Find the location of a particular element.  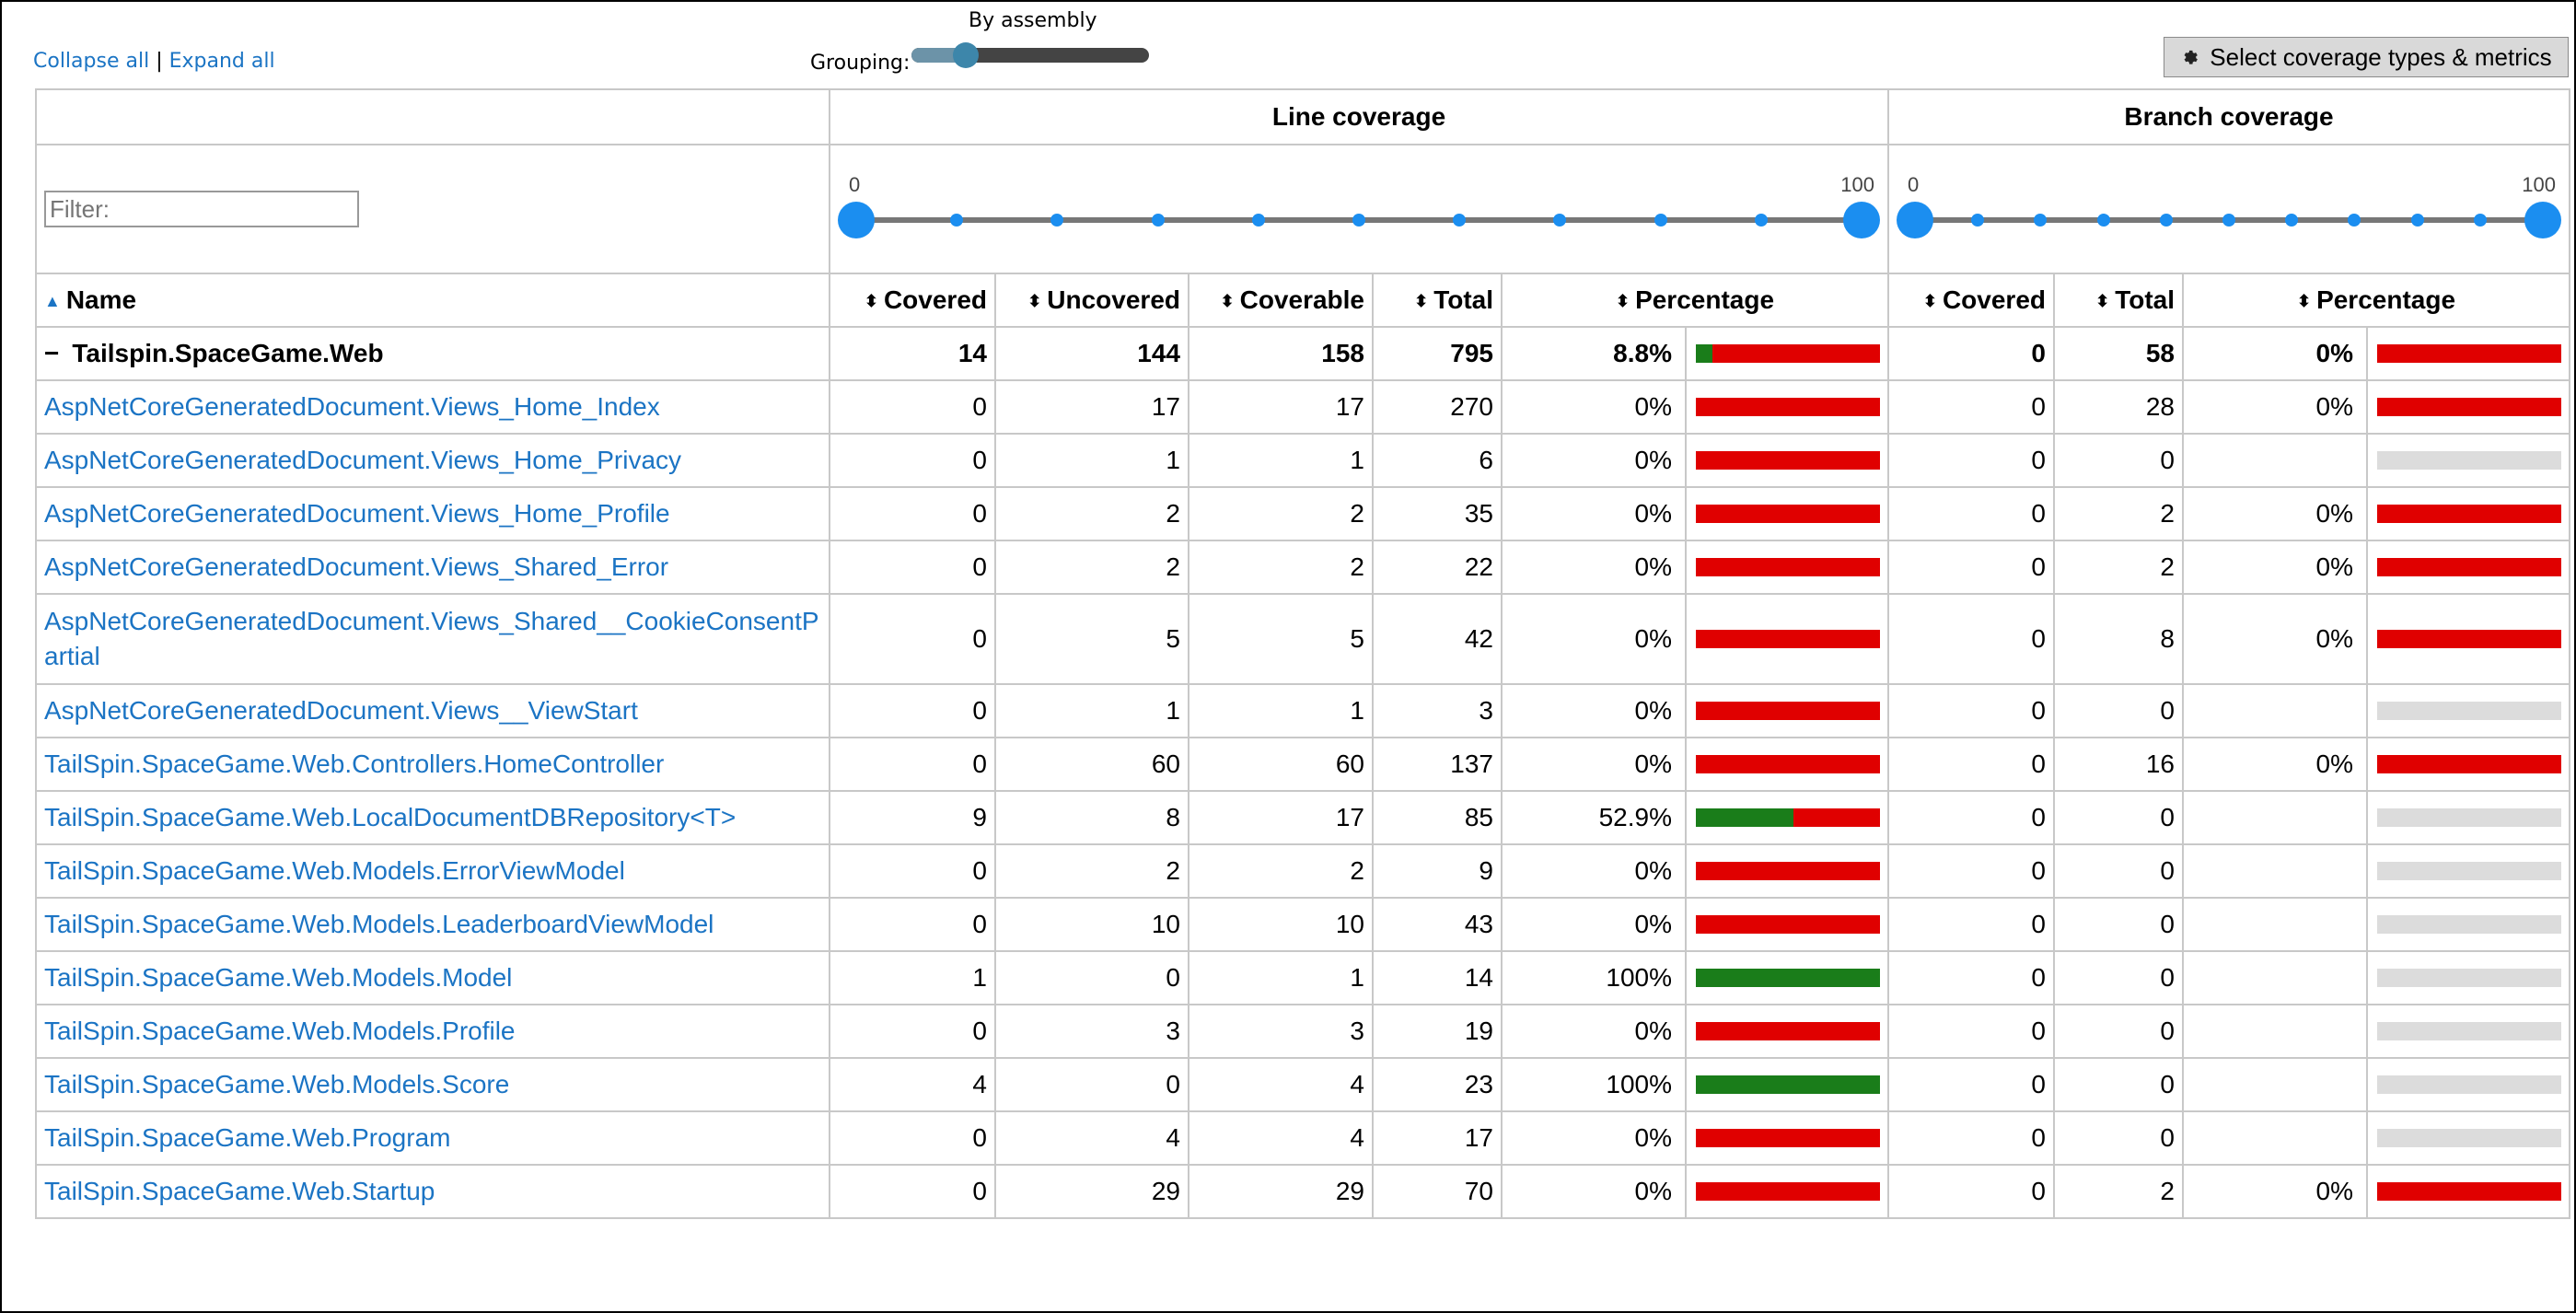

class-link: TailSpin.SpaceGame.Web.Models.Profile is located at coordinates (280, 1031).